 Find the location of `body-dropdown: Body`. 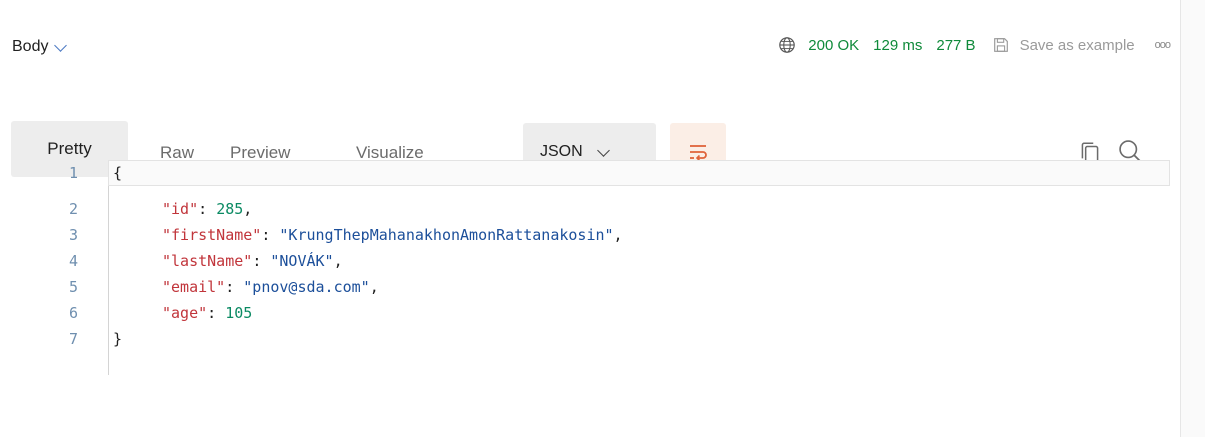

body-dropdown: Body is located at coordinates (40, 47).